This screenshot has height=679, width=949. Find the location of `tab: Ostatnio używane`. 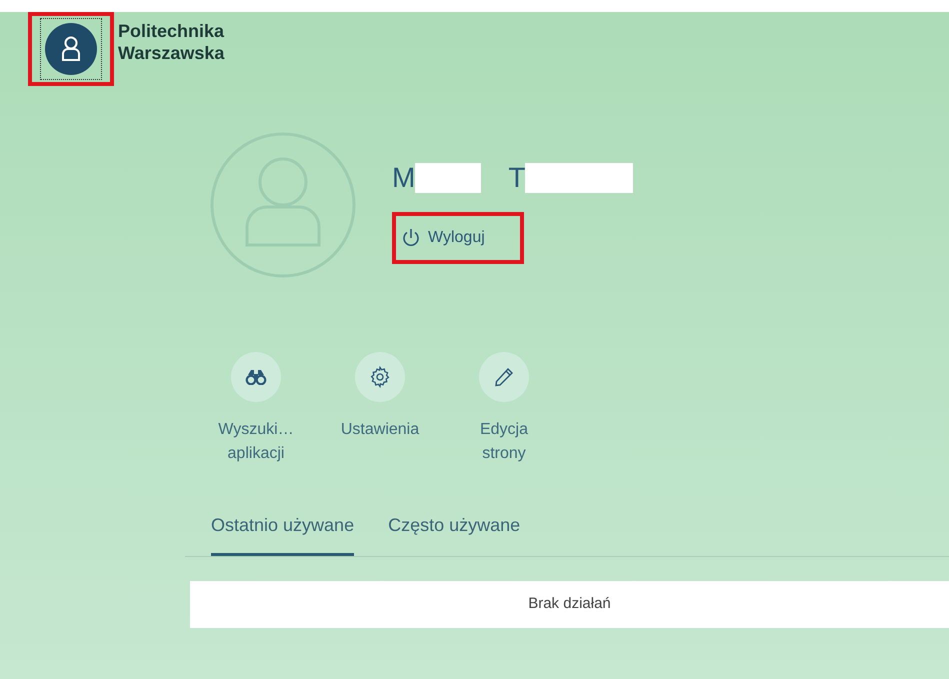

tab: Ostatnio używane is located at coordinates (282, 531).